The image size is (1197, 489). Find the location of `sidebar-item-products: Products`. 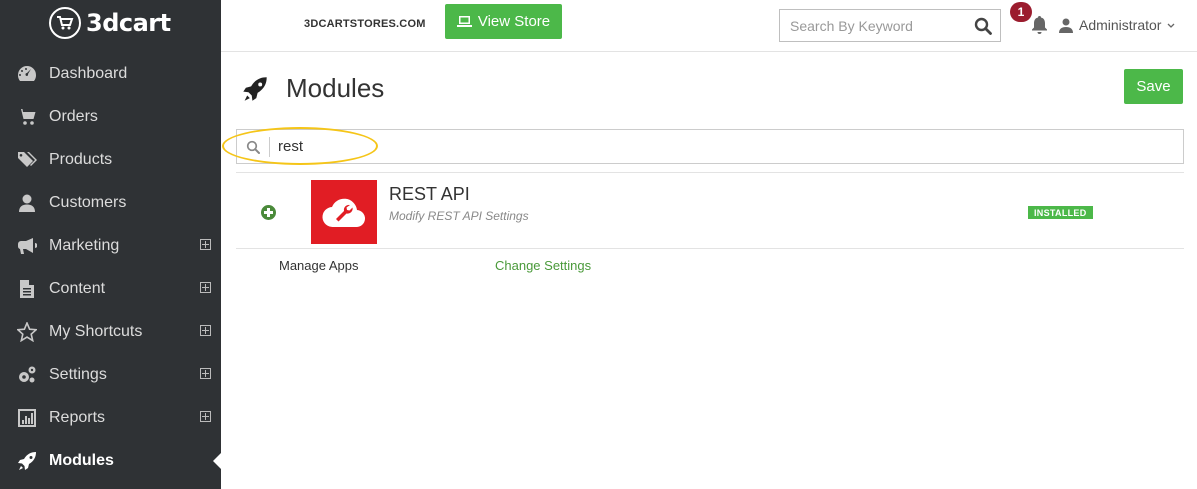

sidebar-item-products: Products is located at coordinates (110, 159).